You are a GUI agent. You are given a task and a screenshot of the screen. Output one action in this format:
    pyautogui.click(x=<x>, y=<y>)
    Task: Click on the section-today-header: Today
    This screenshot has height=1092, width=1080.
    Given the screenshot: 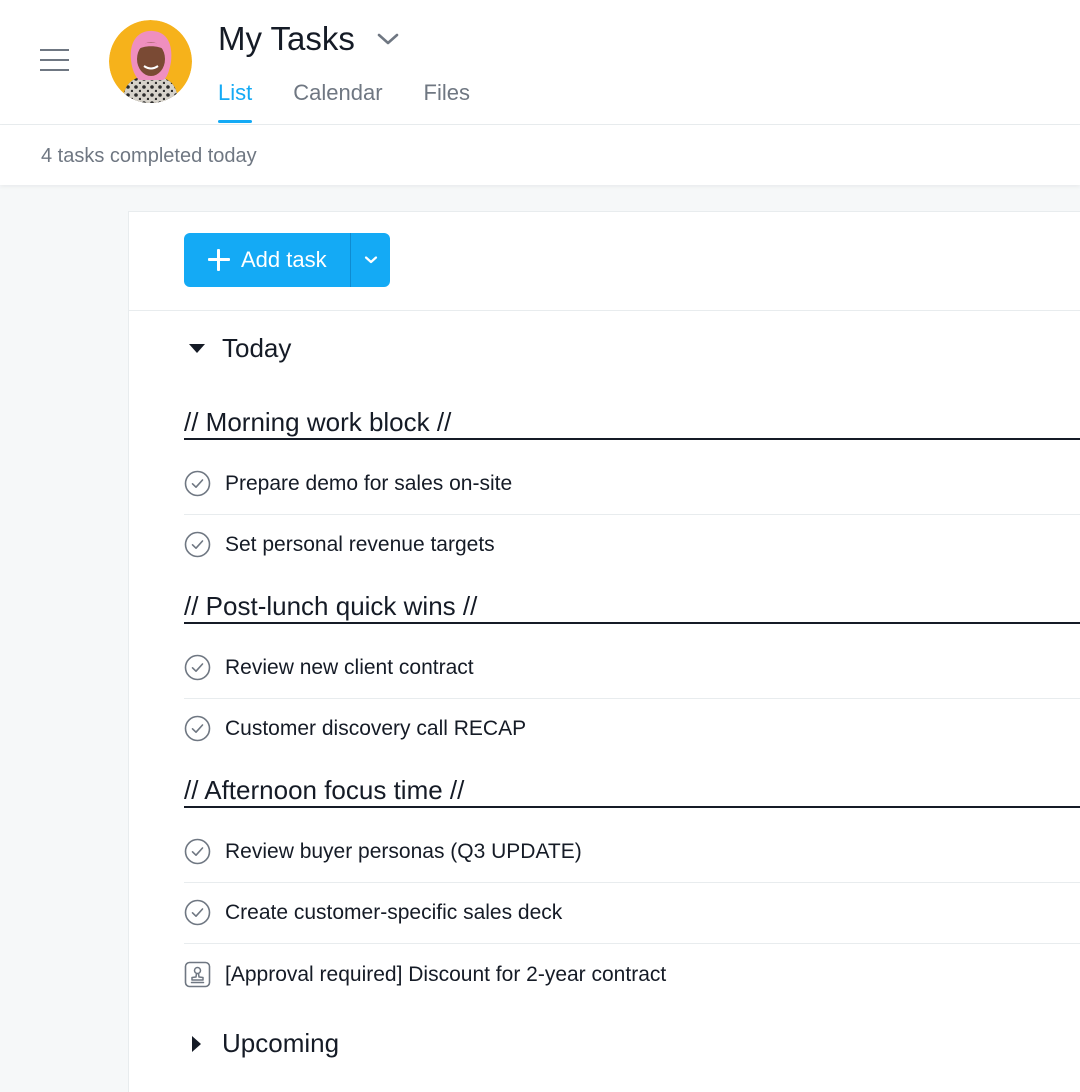 What is the action you would take?
    pyautogui.click(x=239, y=348)
    